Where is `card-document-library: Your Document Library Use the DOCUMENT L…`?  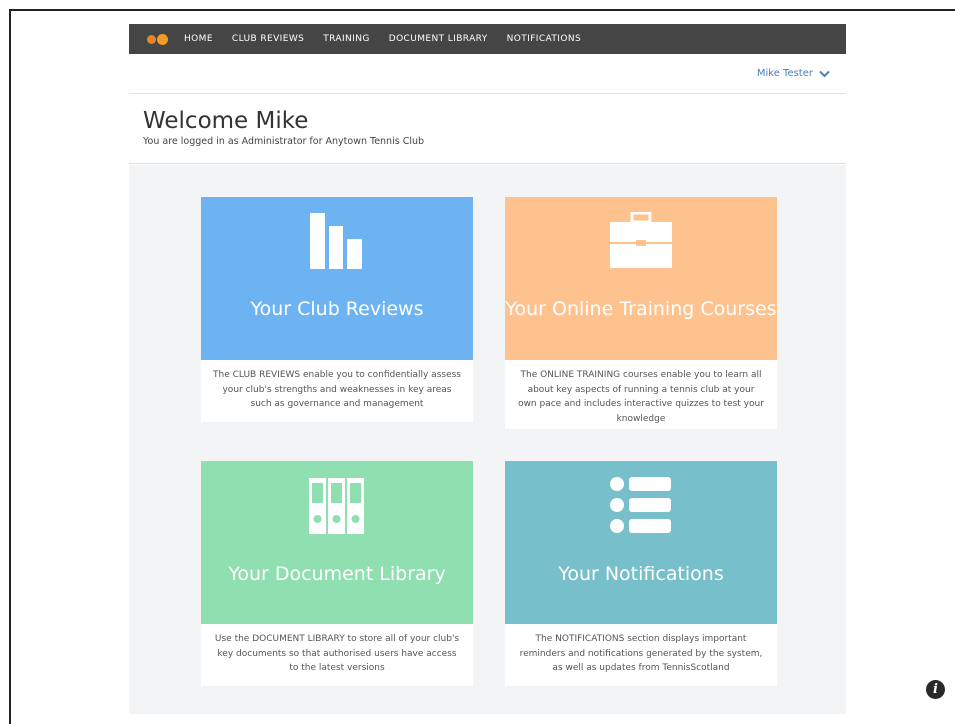
card-document-library: Your Document Library Use the DOCUMENT L… is located at coordinates (337, 573).